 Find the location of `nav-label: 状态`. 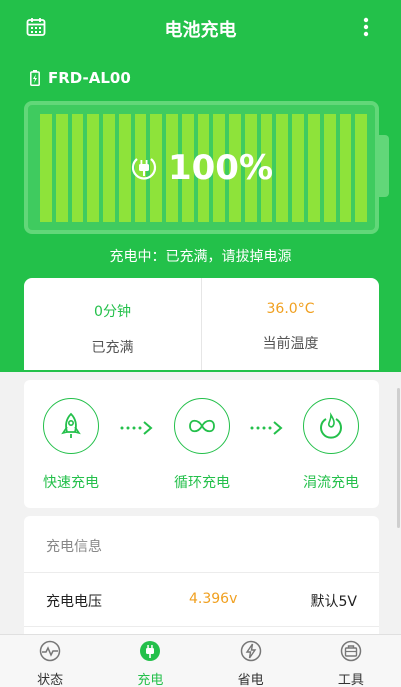

nav-label: 状态 is located at coordinates (50, 680).